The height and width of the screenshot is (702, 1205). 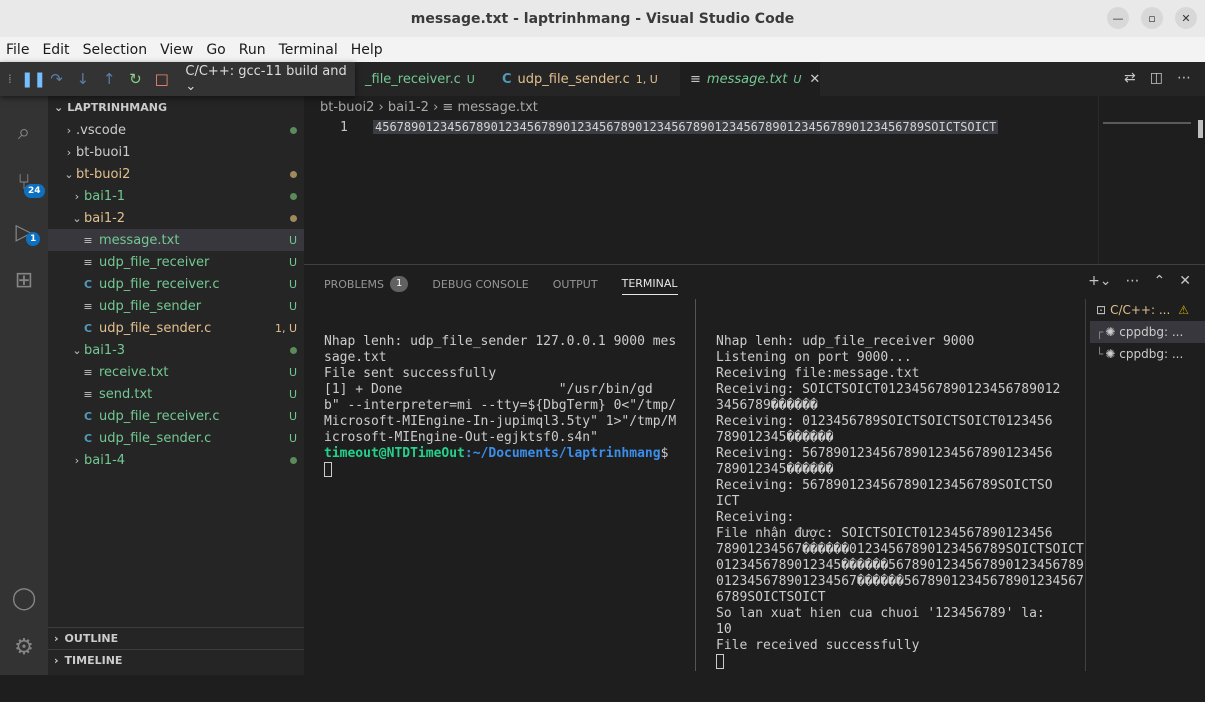 I want to click on account-icon: ◯, so click(x=24, y=598).